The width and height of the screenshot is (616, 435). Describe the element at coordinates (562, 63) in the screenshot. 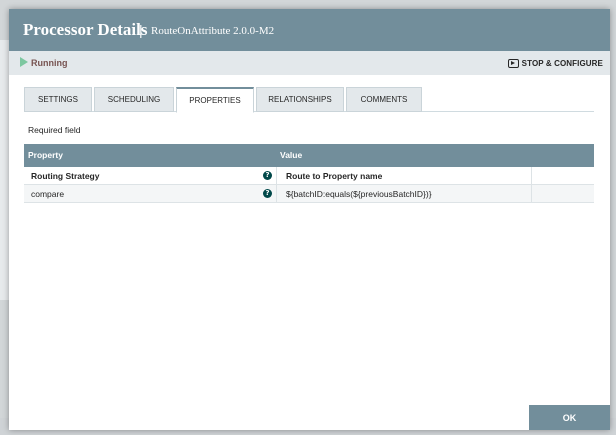

I see `stop-configure-label: STOP & CONFIGURE` at that location.